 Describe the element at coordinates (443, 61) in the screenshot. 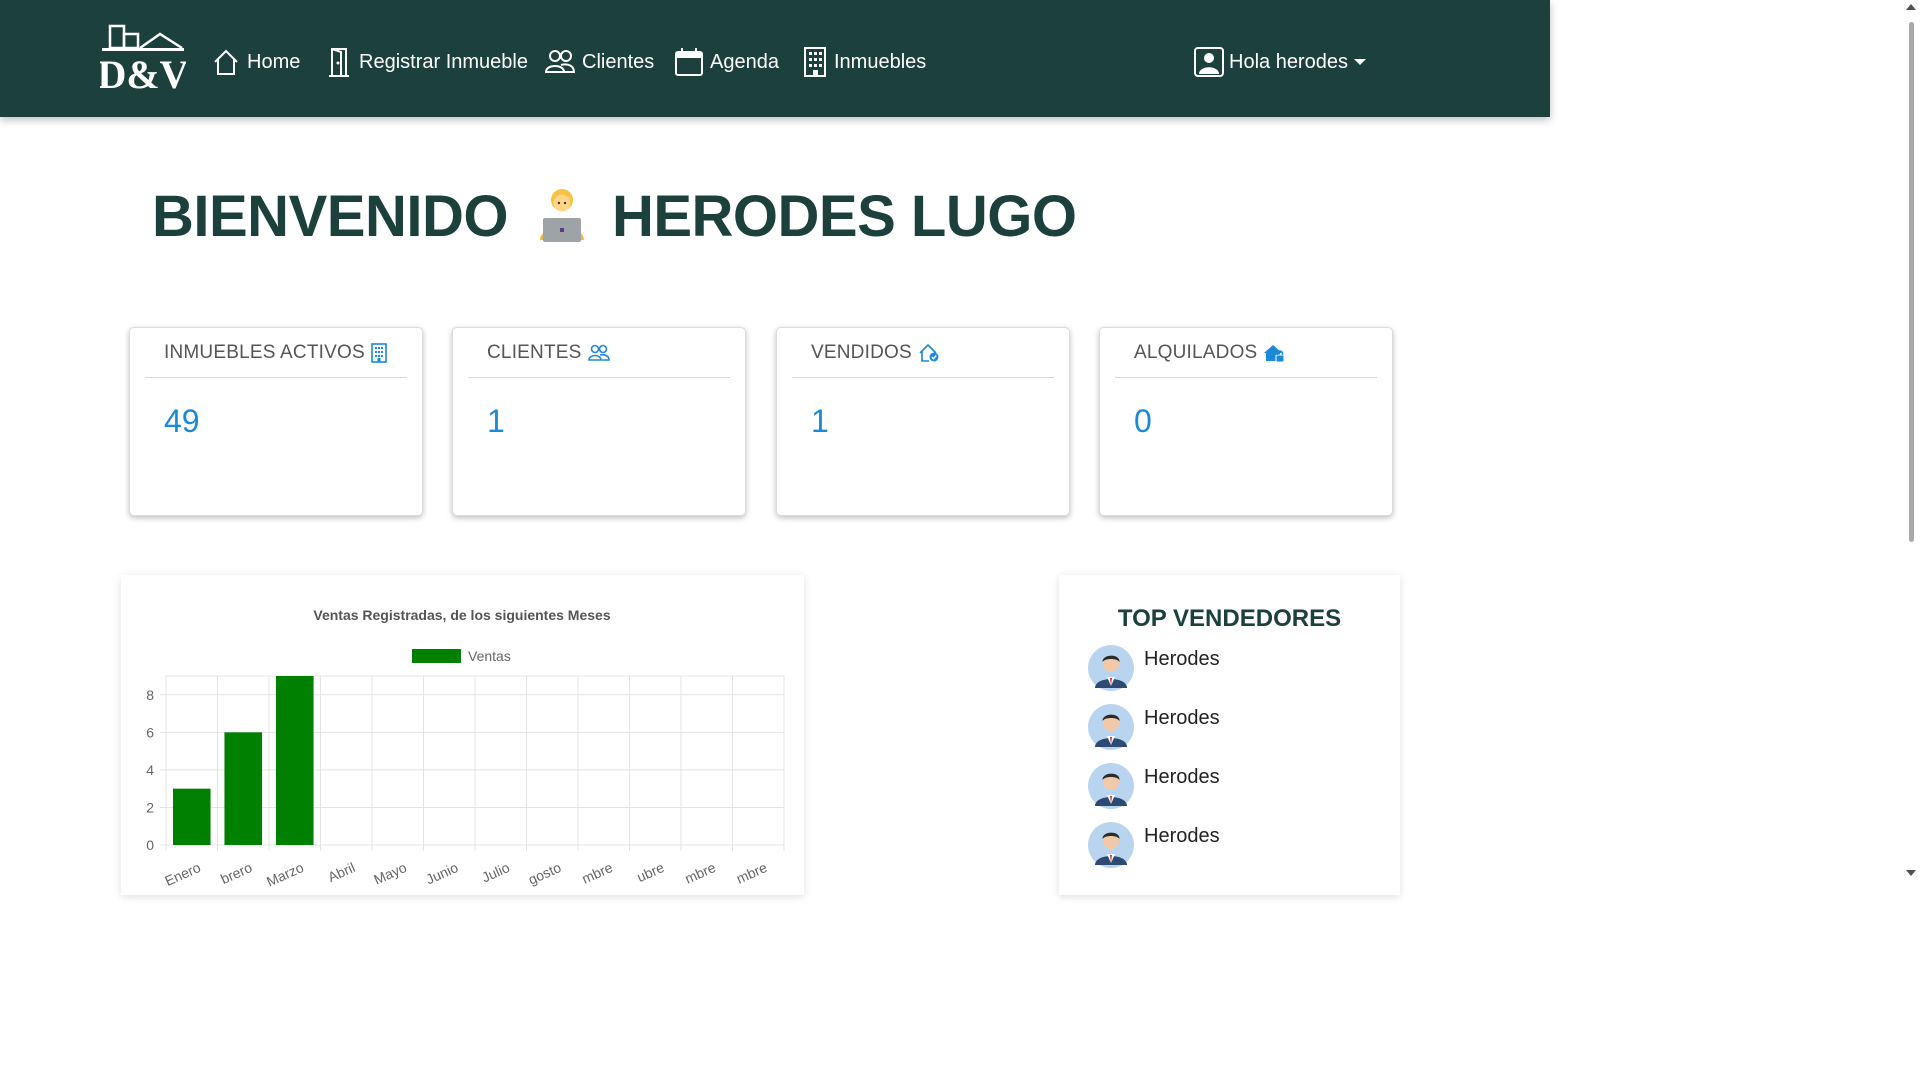

I see `nav-registrar-label: Registrar Inmueble` at that location.